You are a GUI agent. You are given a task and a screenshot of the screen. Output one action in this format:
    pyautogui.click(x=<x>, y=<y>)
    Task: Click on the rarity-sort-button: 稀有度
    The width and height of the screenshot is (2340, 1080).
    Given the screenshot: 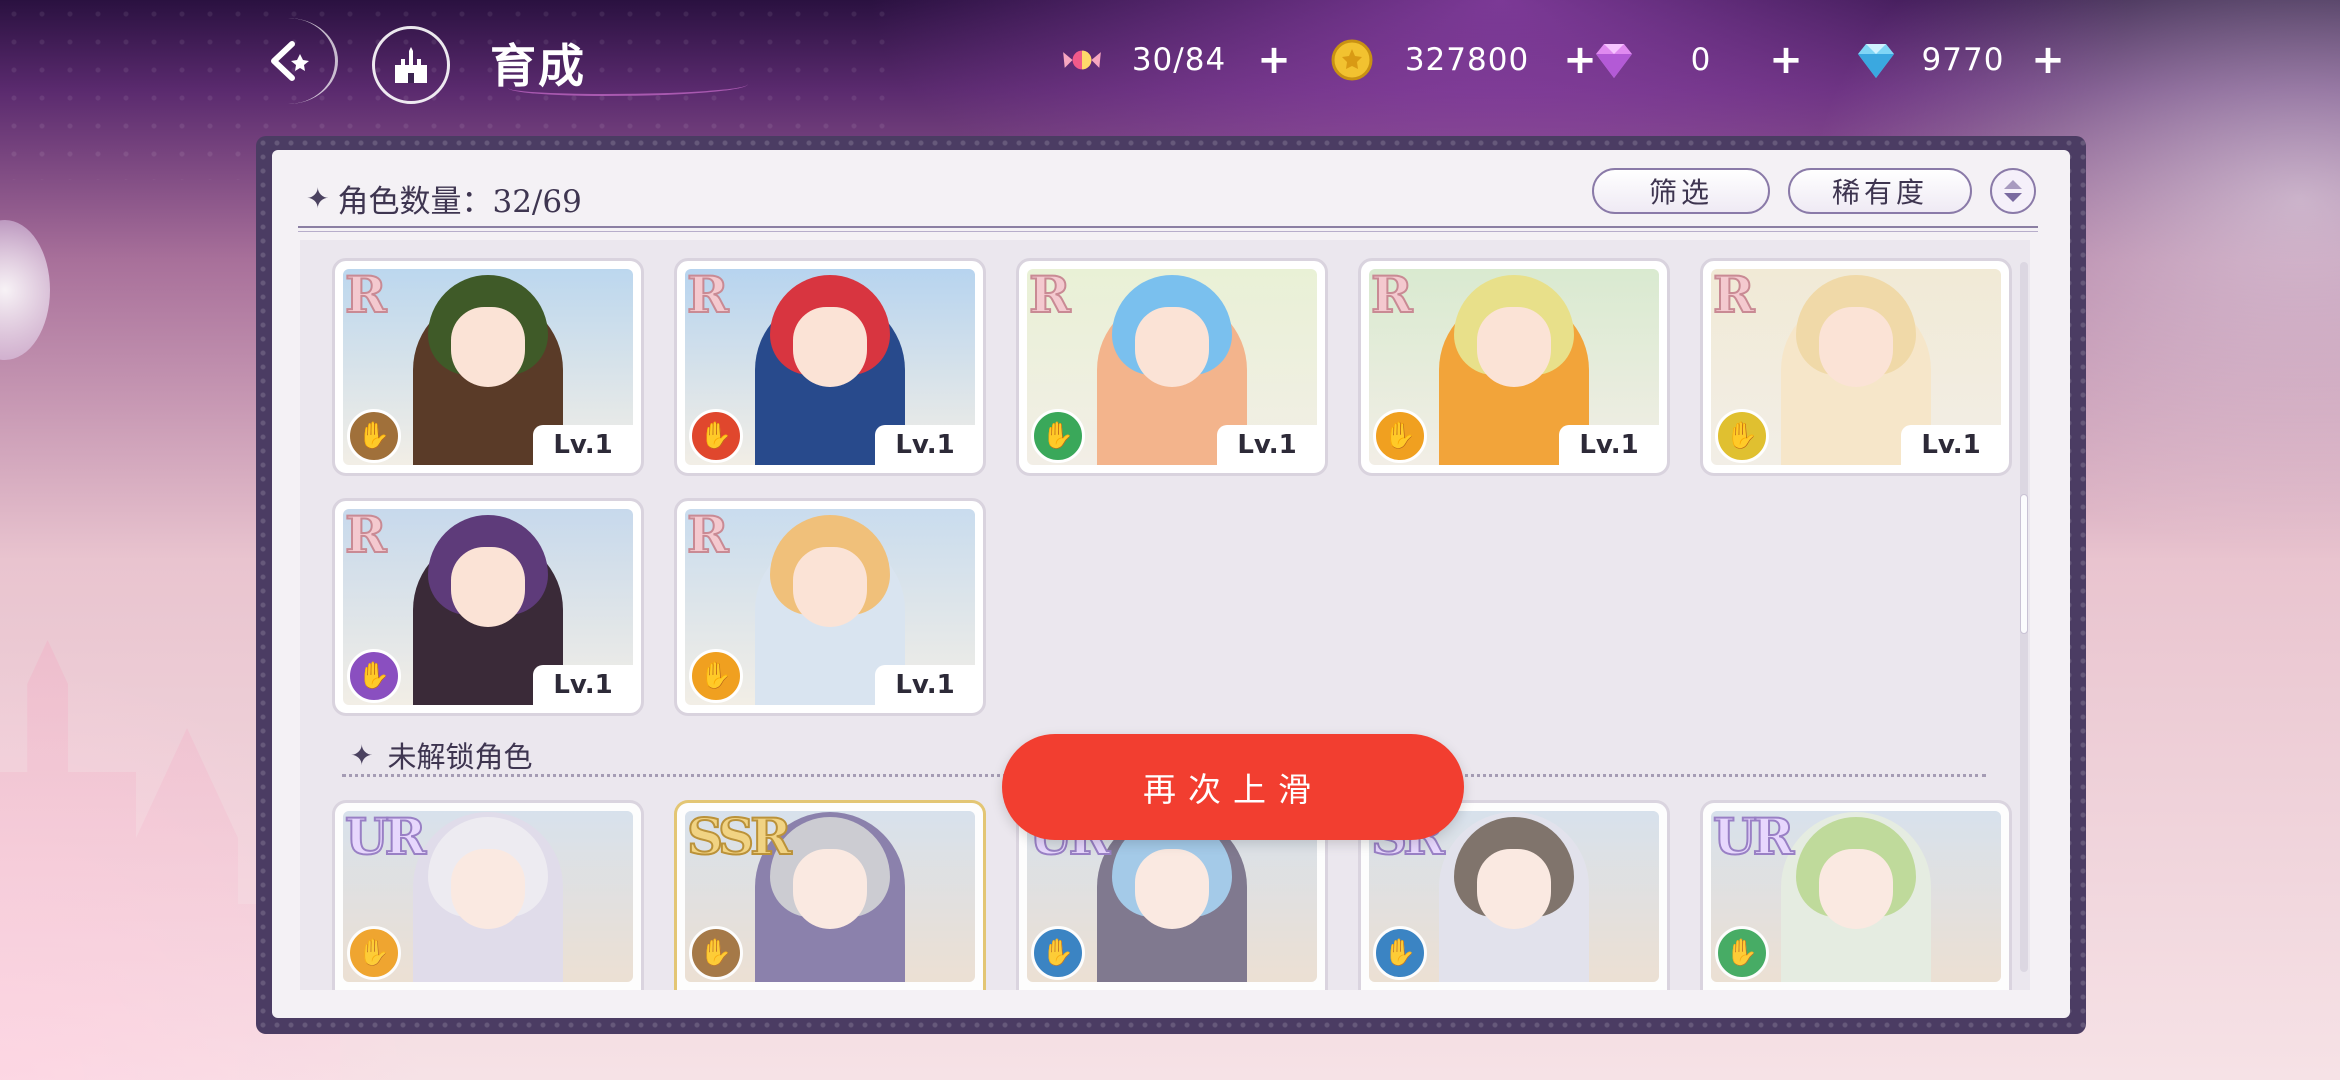 What is the action you would take?
    pyautogui.click(x=1880, y=191)
    